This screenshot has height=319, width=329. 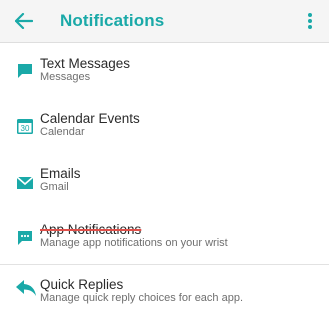 What do you see at coordinates (25, 71) in the screenshot?
I see `chat-bubble-icon` at bounding box center [25, 71].